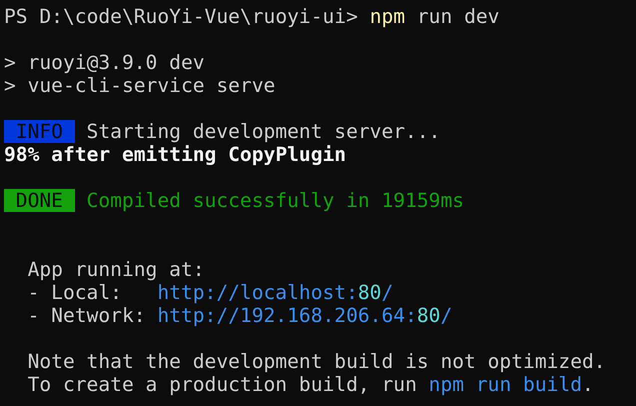  What do you see at coordinates (181, 16) in the screenshot?
I see `output-text: PS D:\code\RuoYi-Vue\ruoyi-ui>` at bounding box center [181, 16].